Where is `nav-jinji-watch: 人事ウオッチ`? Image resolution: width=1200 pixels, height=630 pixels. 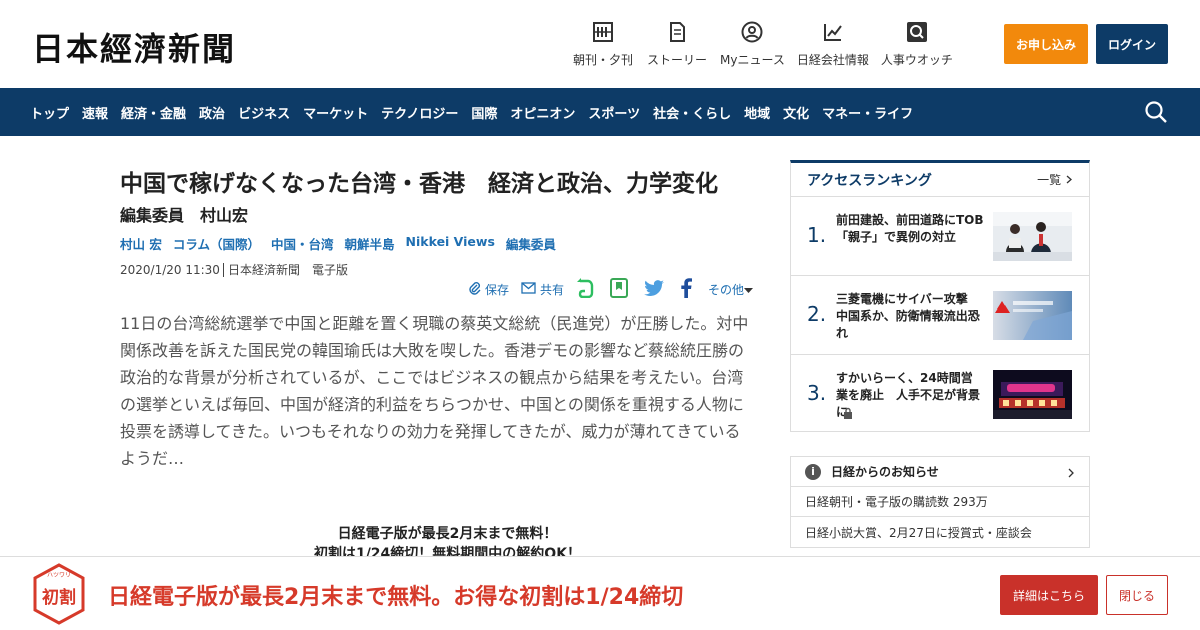 nav-jinji-watch: 人事ウオッチ is located at coordinates (917, 44).